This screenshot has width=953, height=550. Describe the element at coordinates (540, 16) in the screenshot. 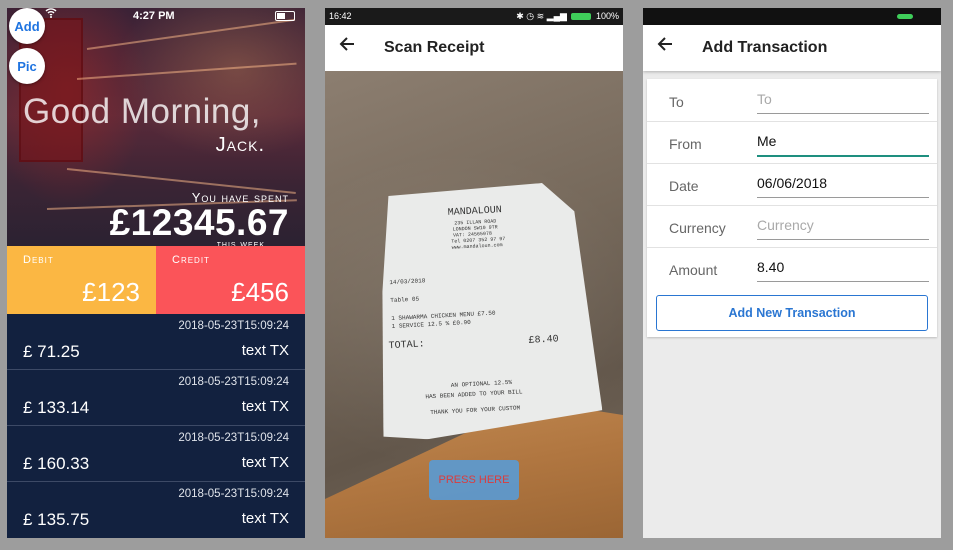

I see `wifi-icon: ≋` at that location.